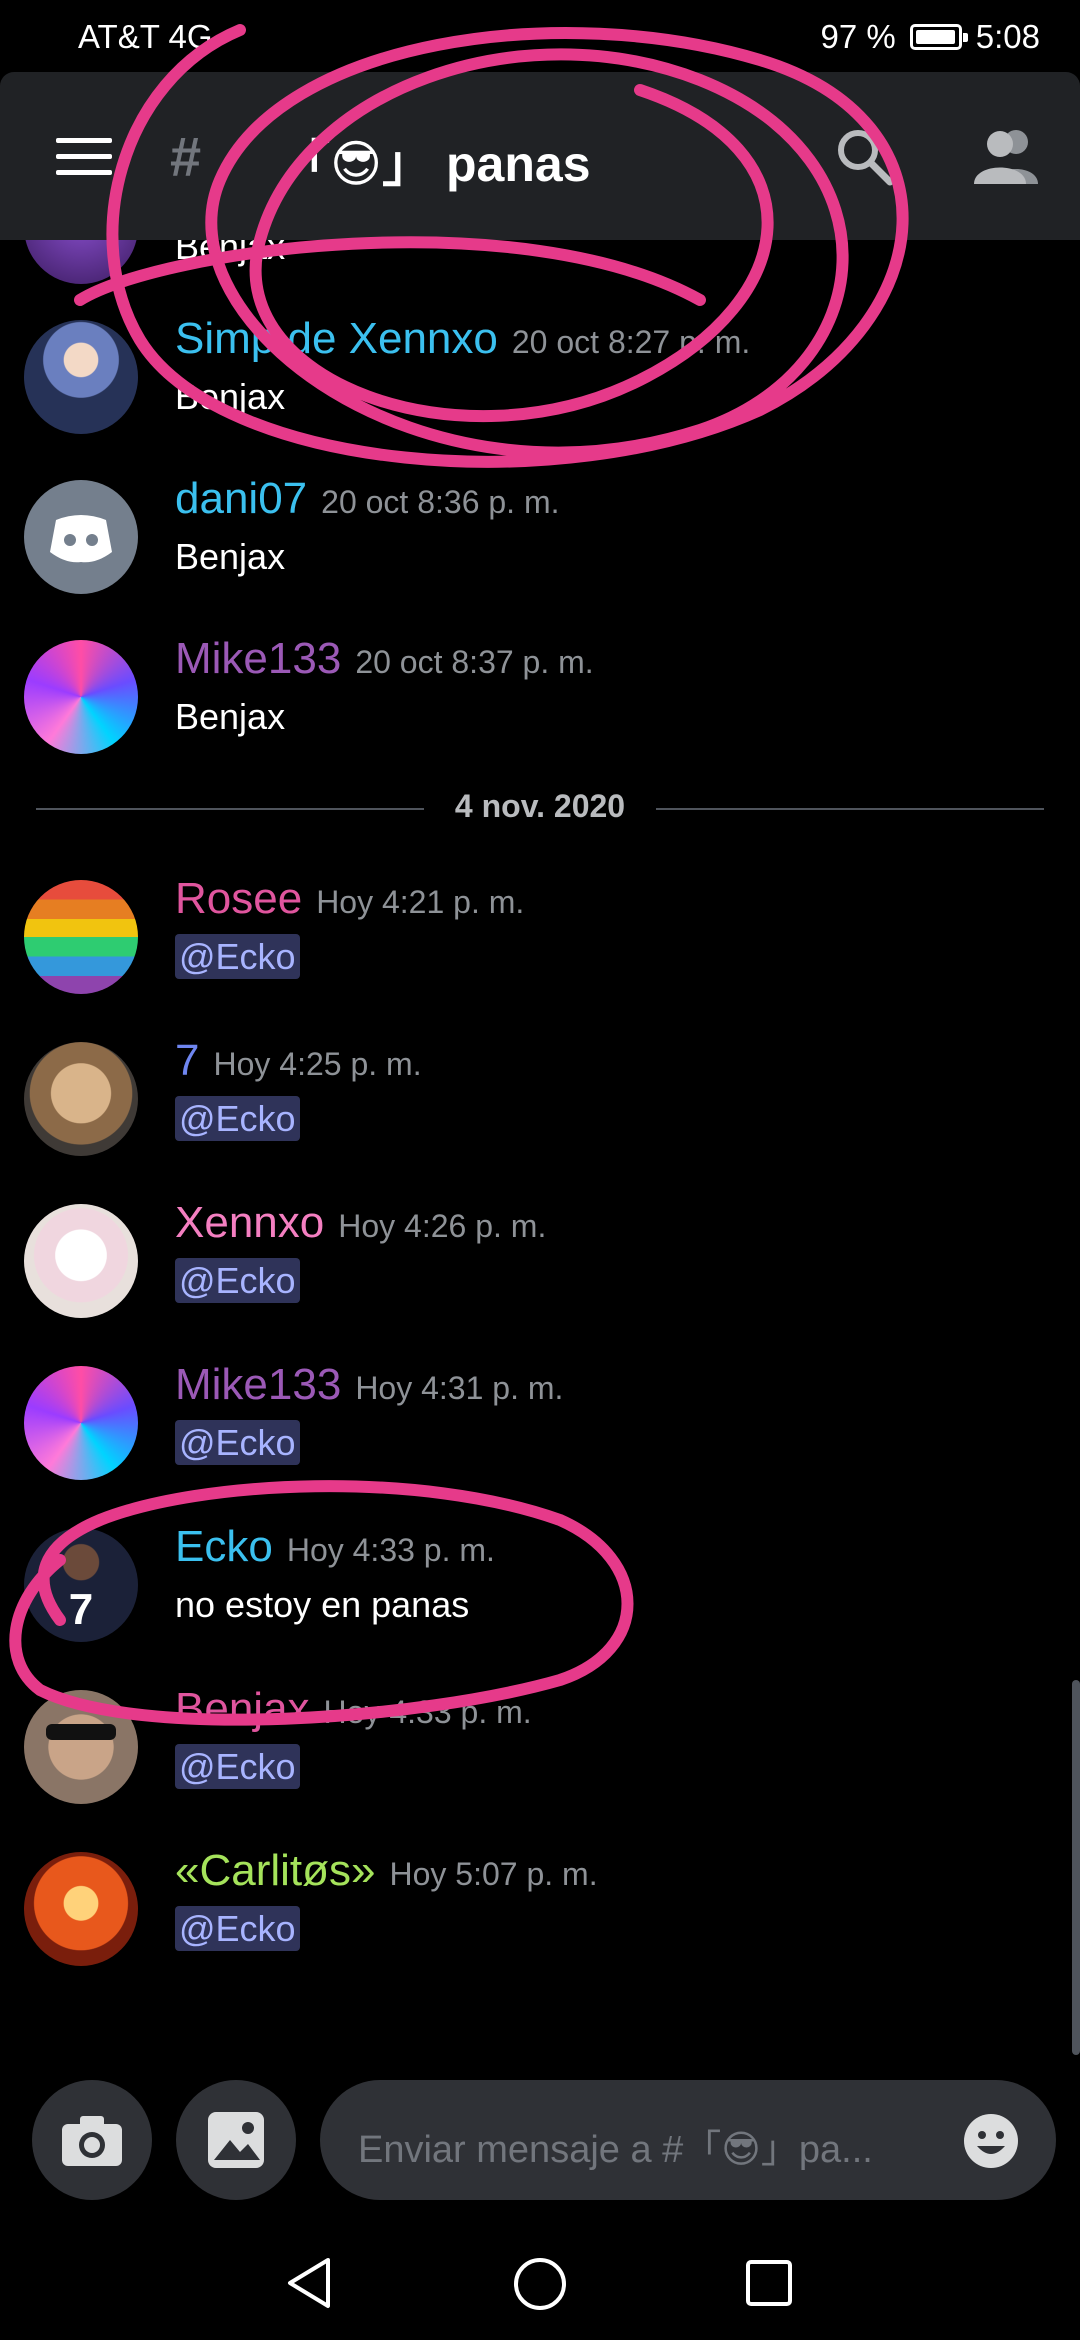 This screenshot has height=2340, width=1080. What do you see at coordinates (353, 1709) in the screenshot?
I see `message-author: Benjax Hoy 4:33 p. m.` at bounding box center [353, 1709].